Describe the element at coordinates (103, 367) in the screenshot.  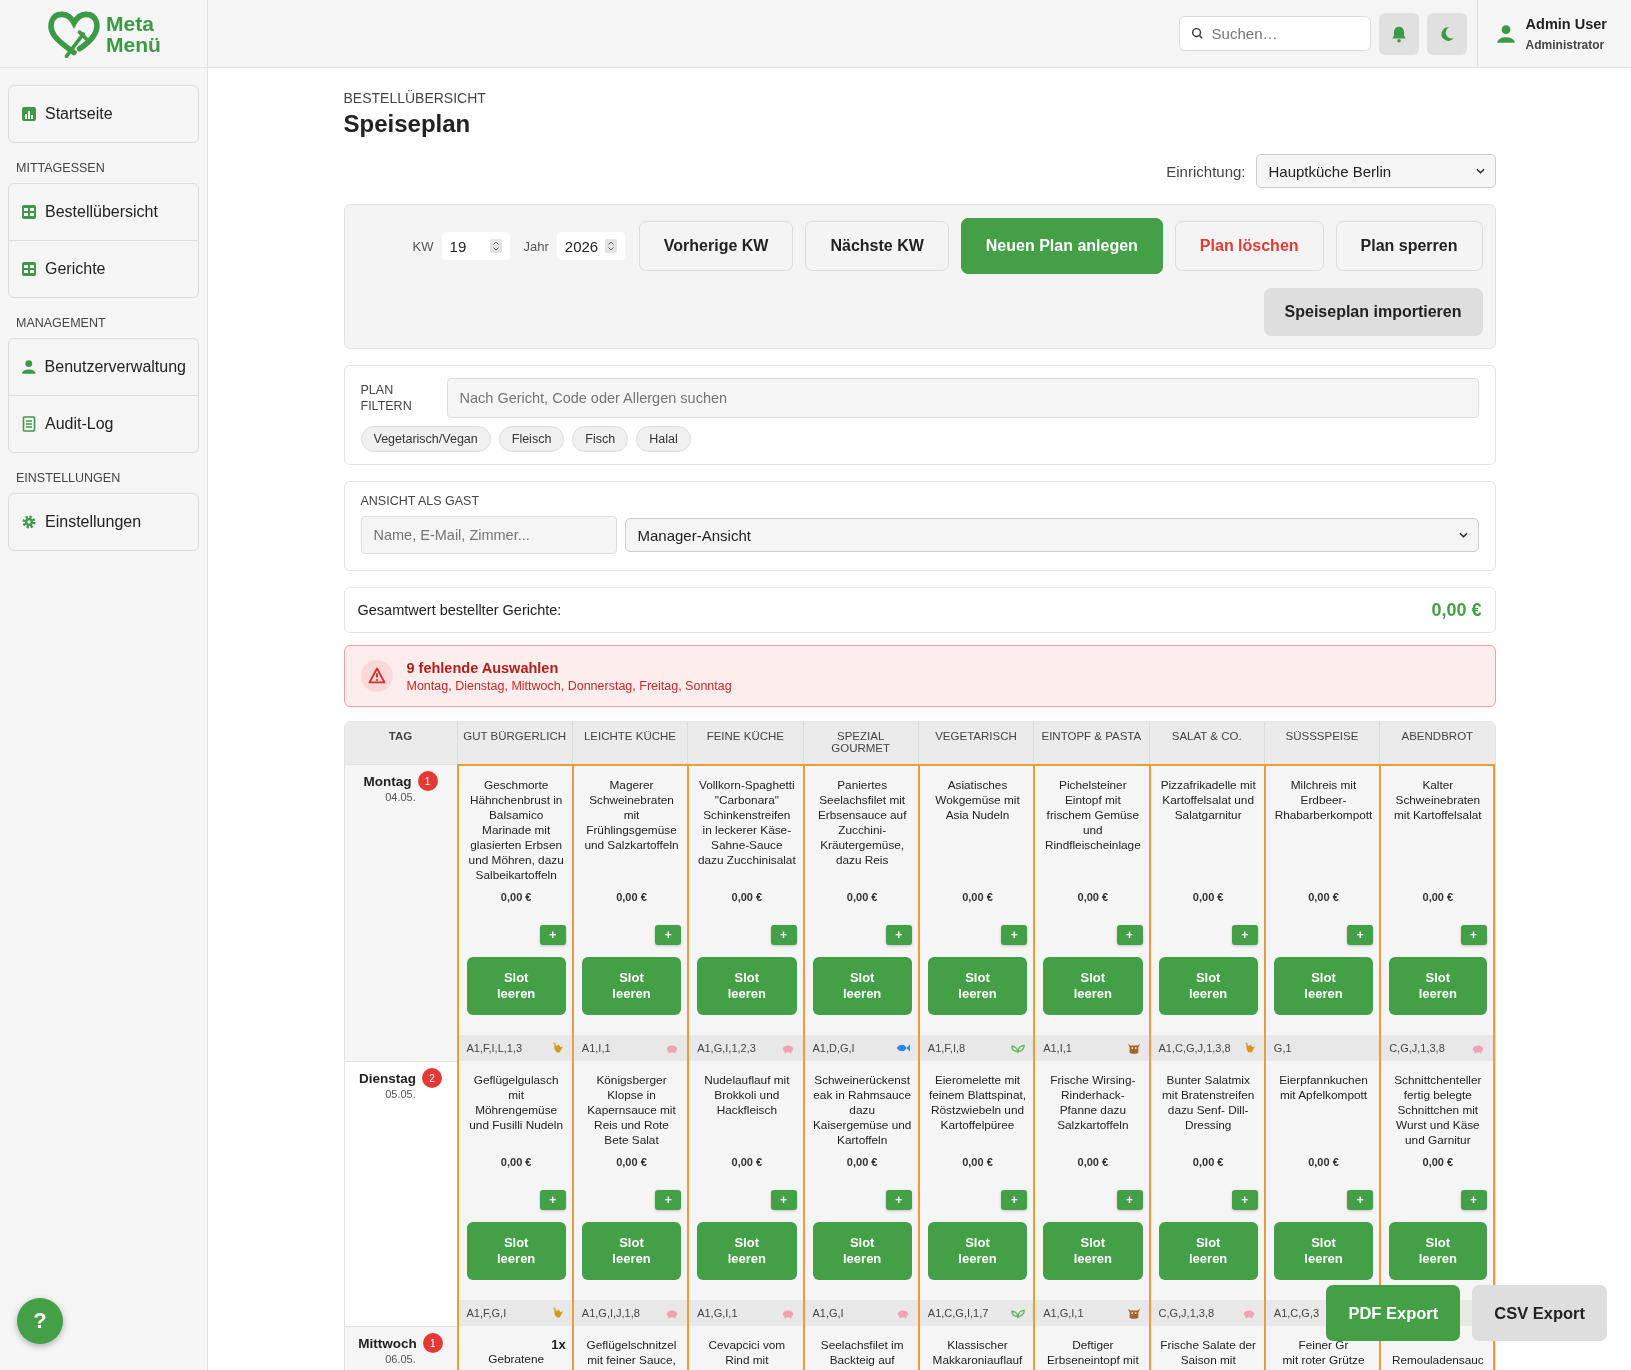
I see `sidebar-item: Benutzerverwaltung` at that location.